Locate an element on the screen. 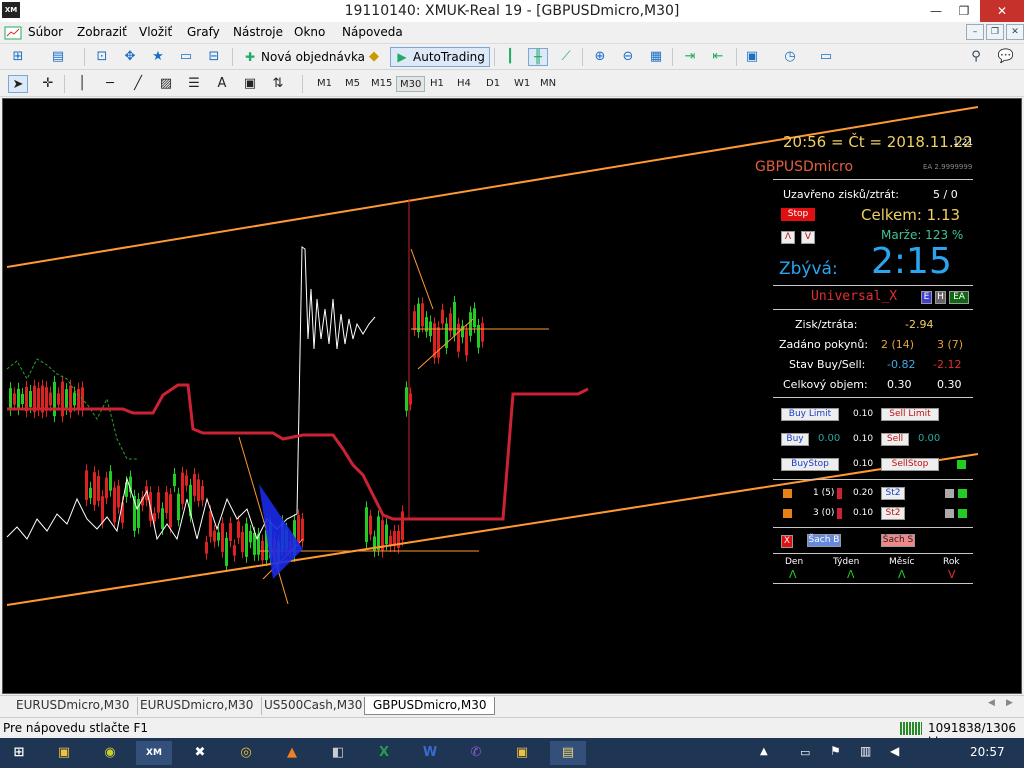 The height and width of the screenshot is (768, 1024). tab-eurusd-1: EURUSDmicro,M30 is located at coordinates (73, 706).